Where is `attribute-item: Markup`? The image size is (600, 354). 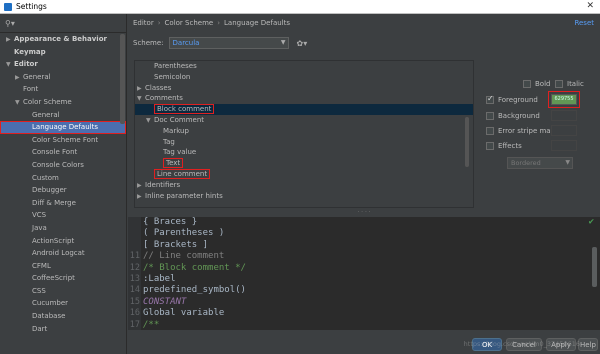 attribute-item: Markup is located at coordinates (304, 131).